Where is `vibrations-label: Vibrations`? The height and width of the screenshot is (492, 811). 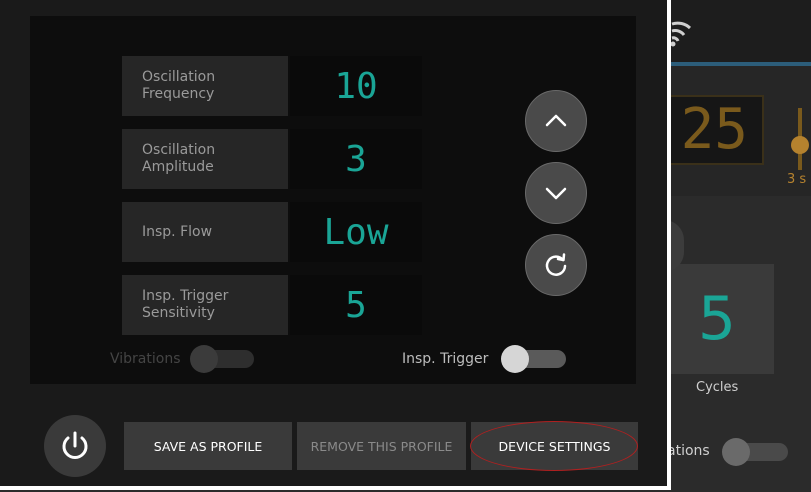
vibrations-label: Vibrations is located at coordinates (145, 359).